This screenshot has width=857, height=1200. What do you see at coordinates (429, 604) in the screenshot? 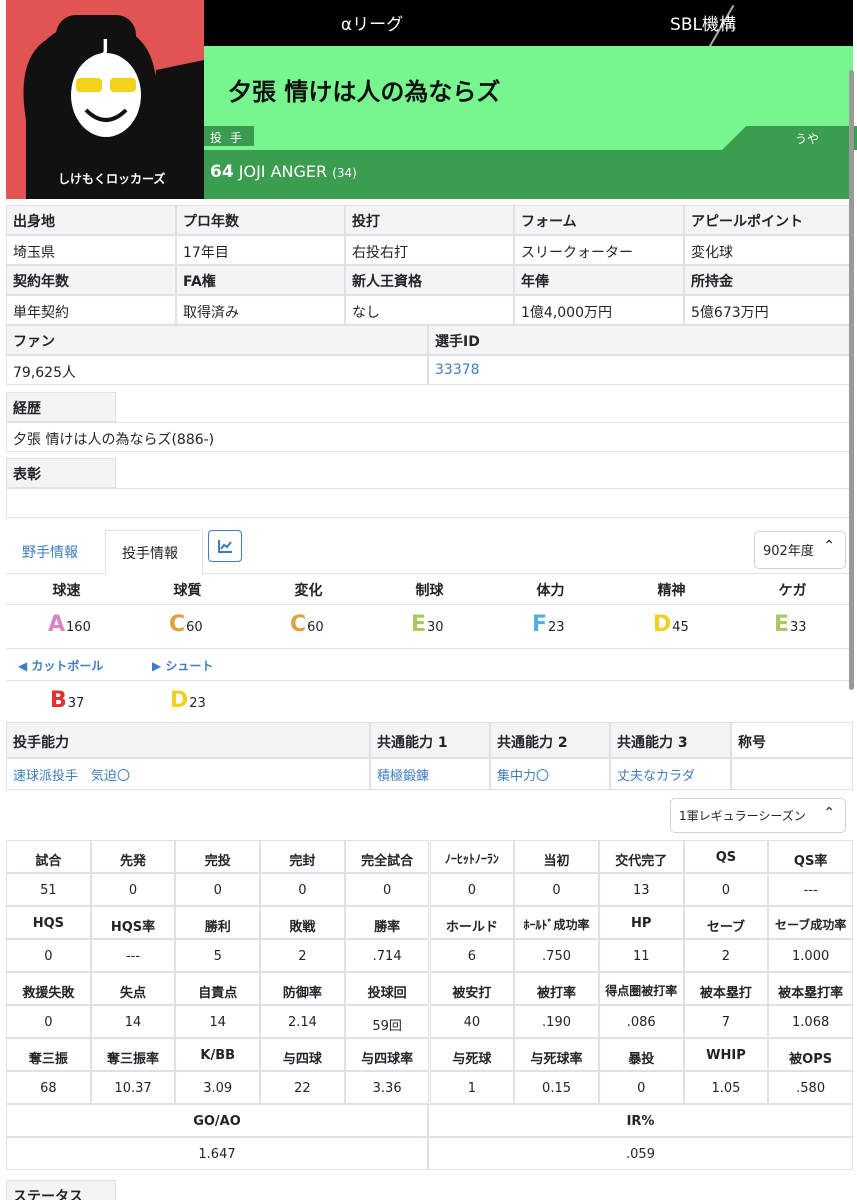
I see `ability-header-divider` at bounding box center [429, 604].